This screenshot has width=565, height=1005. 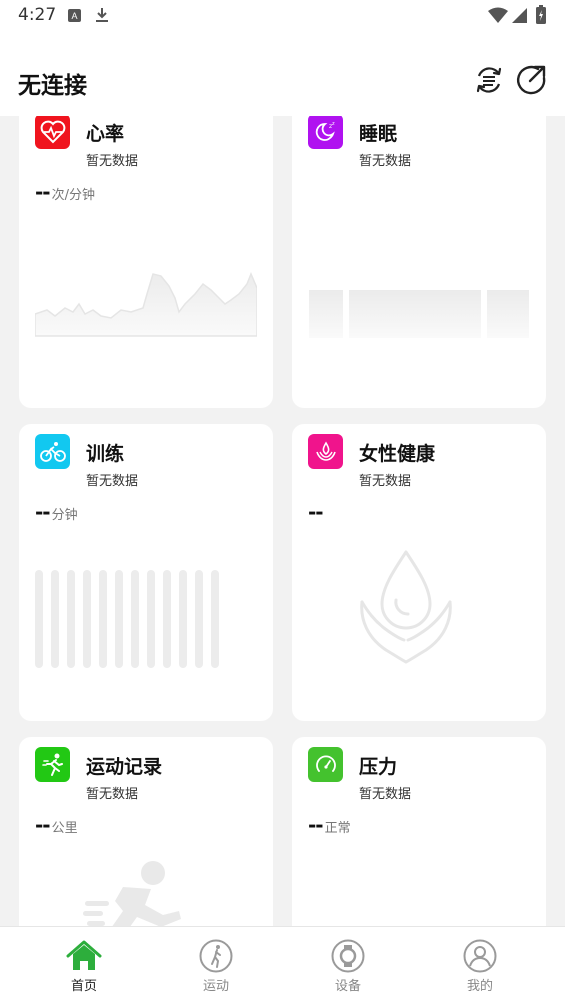 I want to click on training-title: 训练, so click(x=105, y=454).